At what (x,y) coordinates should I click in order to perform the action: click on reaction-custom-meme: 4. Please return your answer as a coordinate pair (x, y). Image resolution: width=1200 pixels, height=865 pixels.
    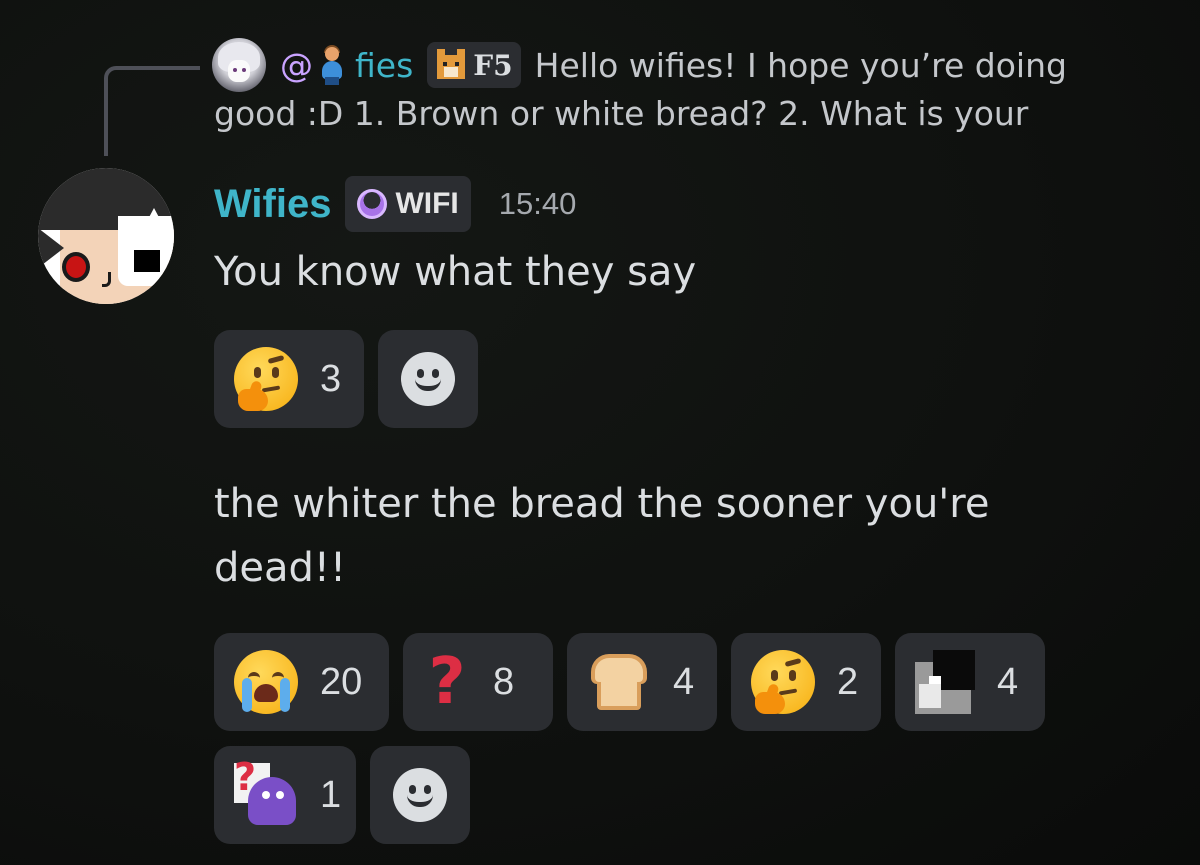
    Looking at the image, I should click on (970, 682).